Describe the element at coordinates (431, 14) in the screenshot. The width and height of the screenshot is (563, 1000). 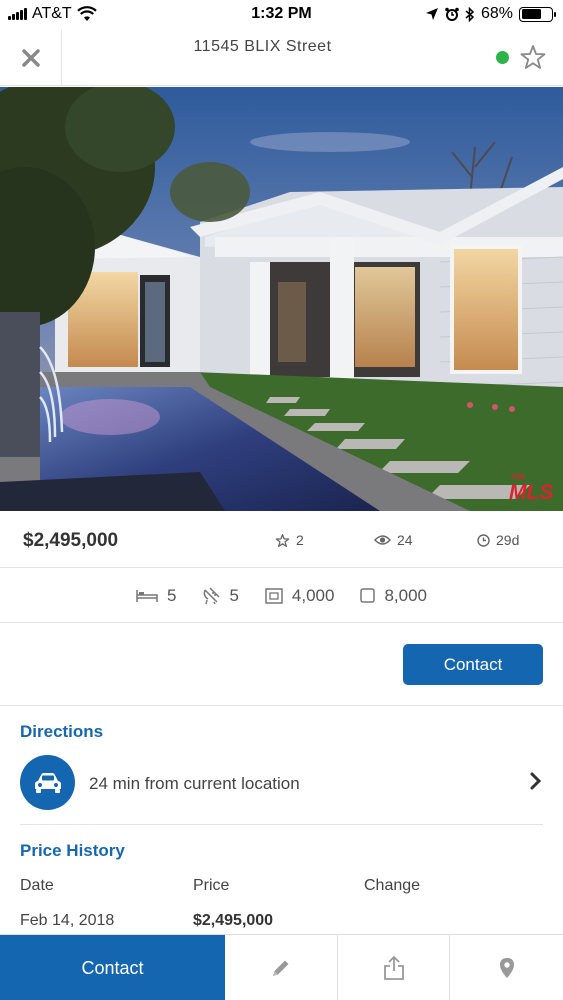
I see `location-arrow-icon` at that location.